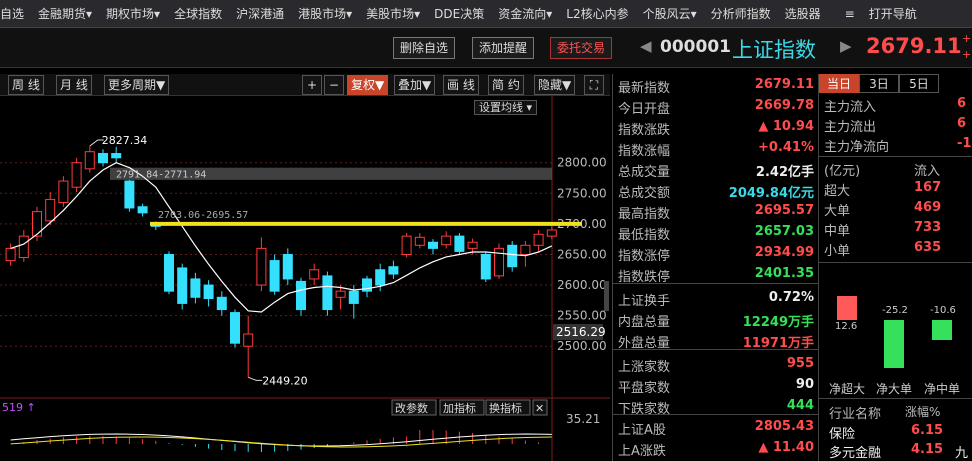  Describe the element at coordinates (784, 210) in the screenshot. I see `info-row-value: 2695.57` at that location.